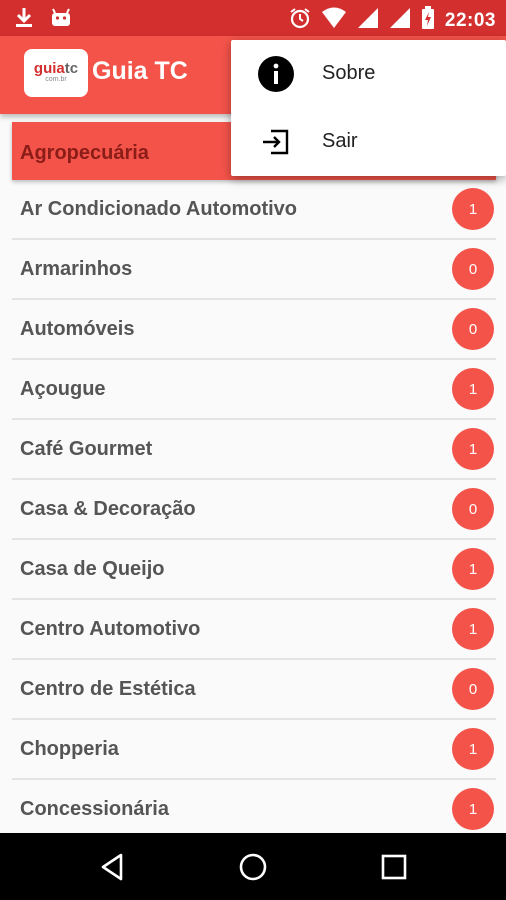 The width and height of the screenshot is (506, 900). What do you see at coordinates (254, 630) in the screenshot?
I see `category-row: Centro Automotivo 1` at bounding box center [254, 630].